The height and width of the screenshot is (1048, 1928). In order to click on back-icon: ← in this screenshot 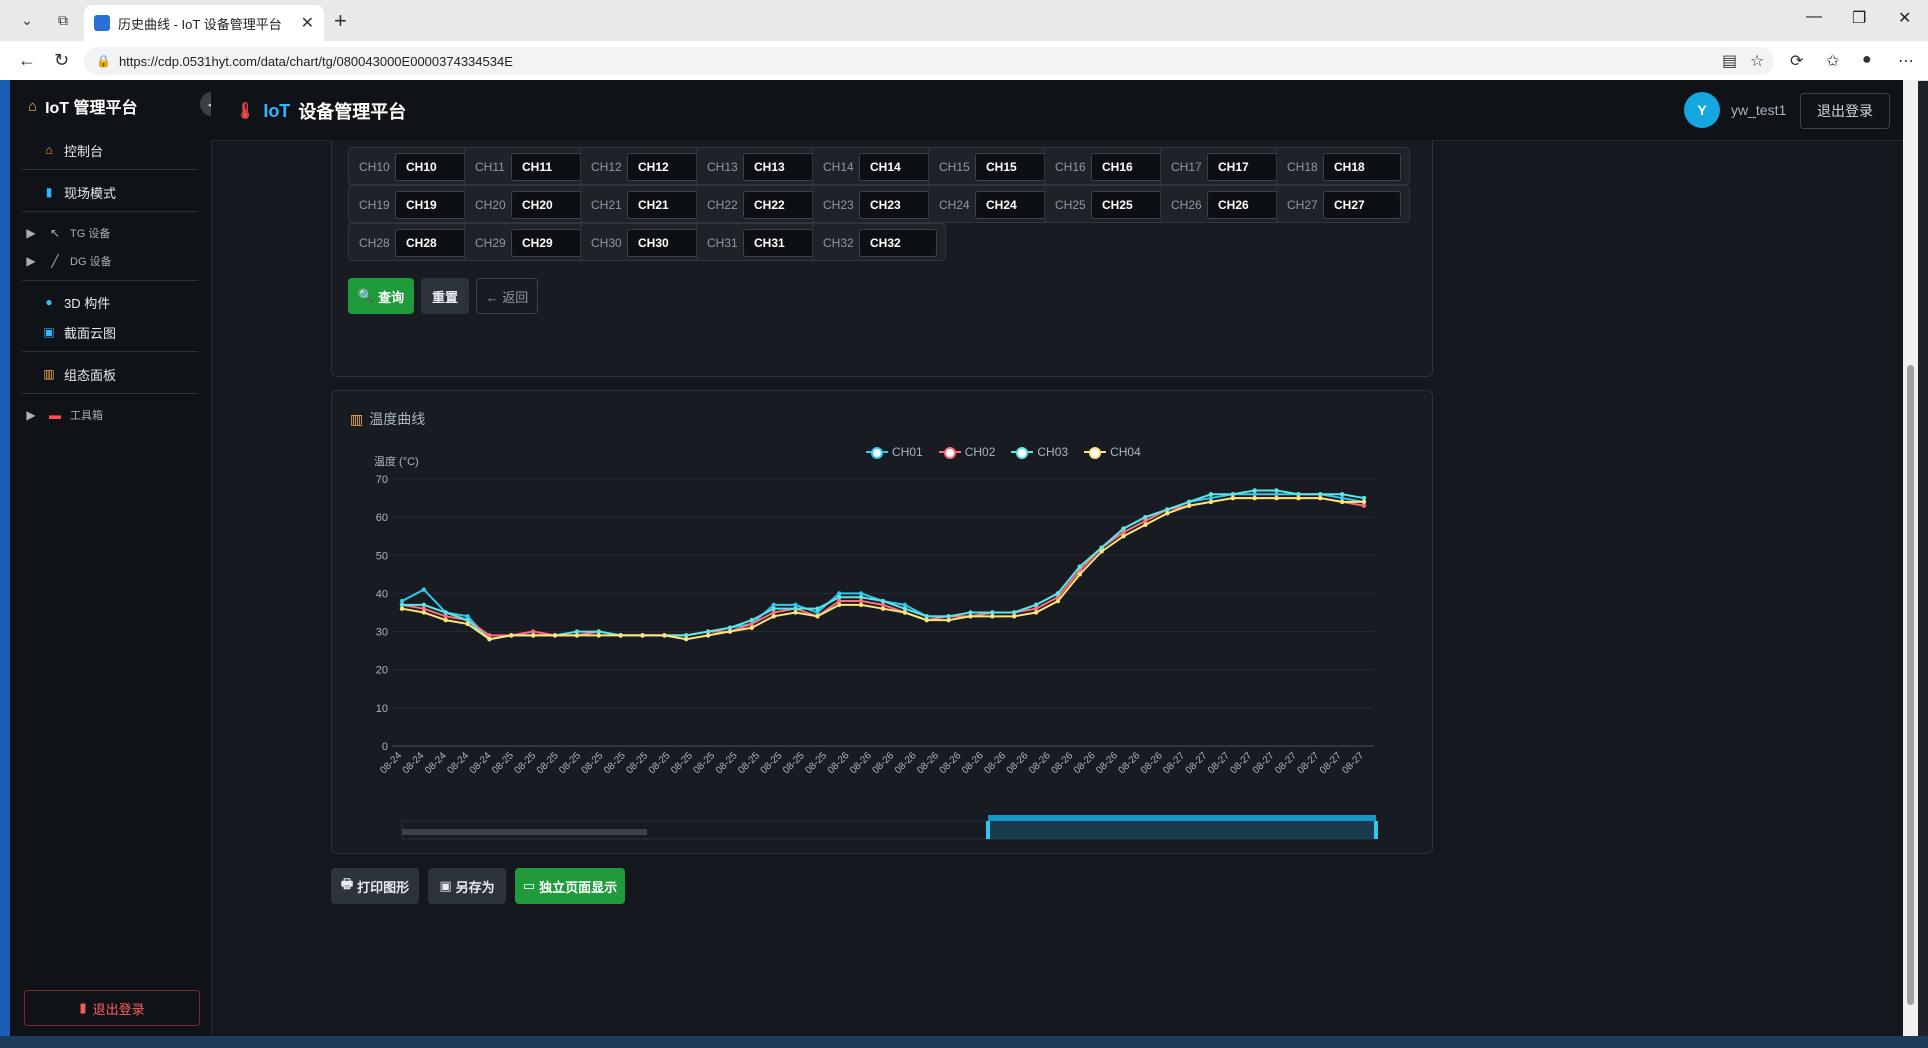, I will do `click(27, 60)`.